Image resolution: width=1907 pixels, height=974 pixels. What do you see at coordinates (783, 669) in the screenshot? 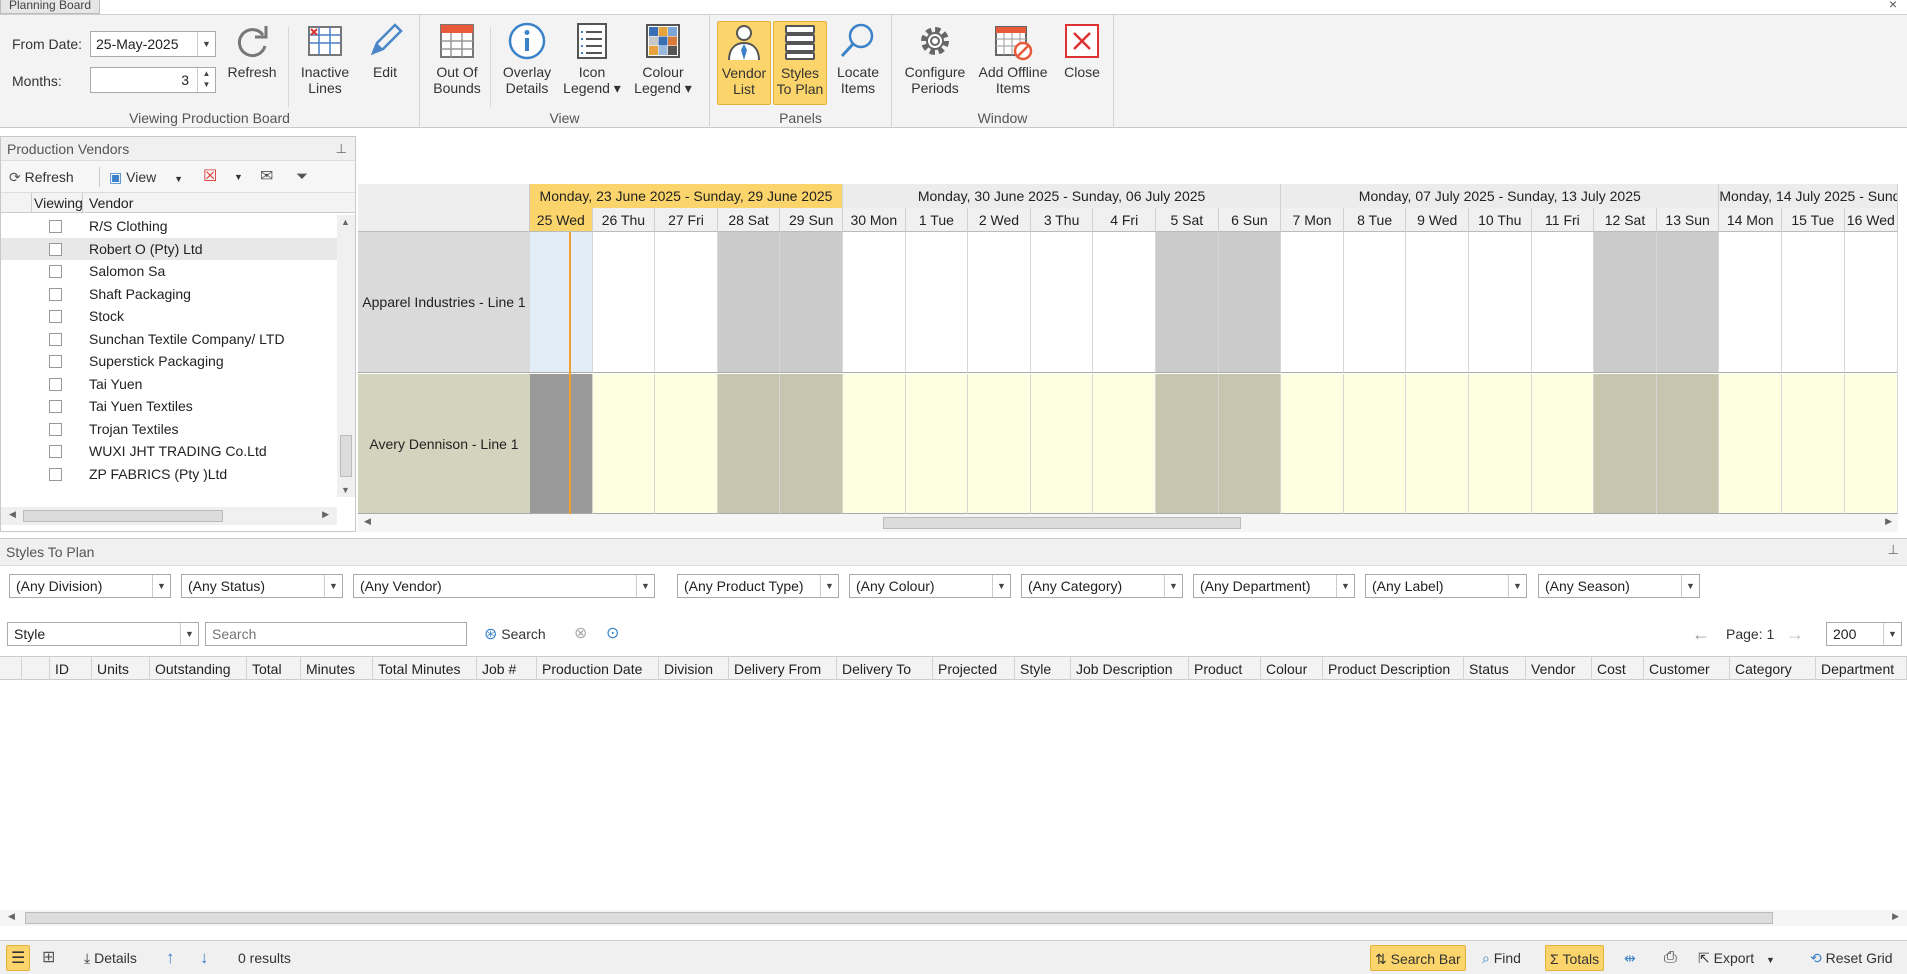
I see `grid-column-header: Delivery From` at bounding box center [783, 669].